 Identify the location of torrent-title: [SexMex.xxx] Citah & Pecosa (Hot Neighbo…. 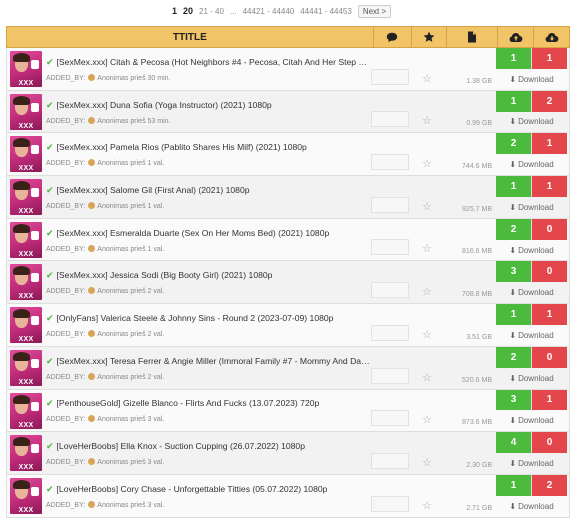
(214, 62).